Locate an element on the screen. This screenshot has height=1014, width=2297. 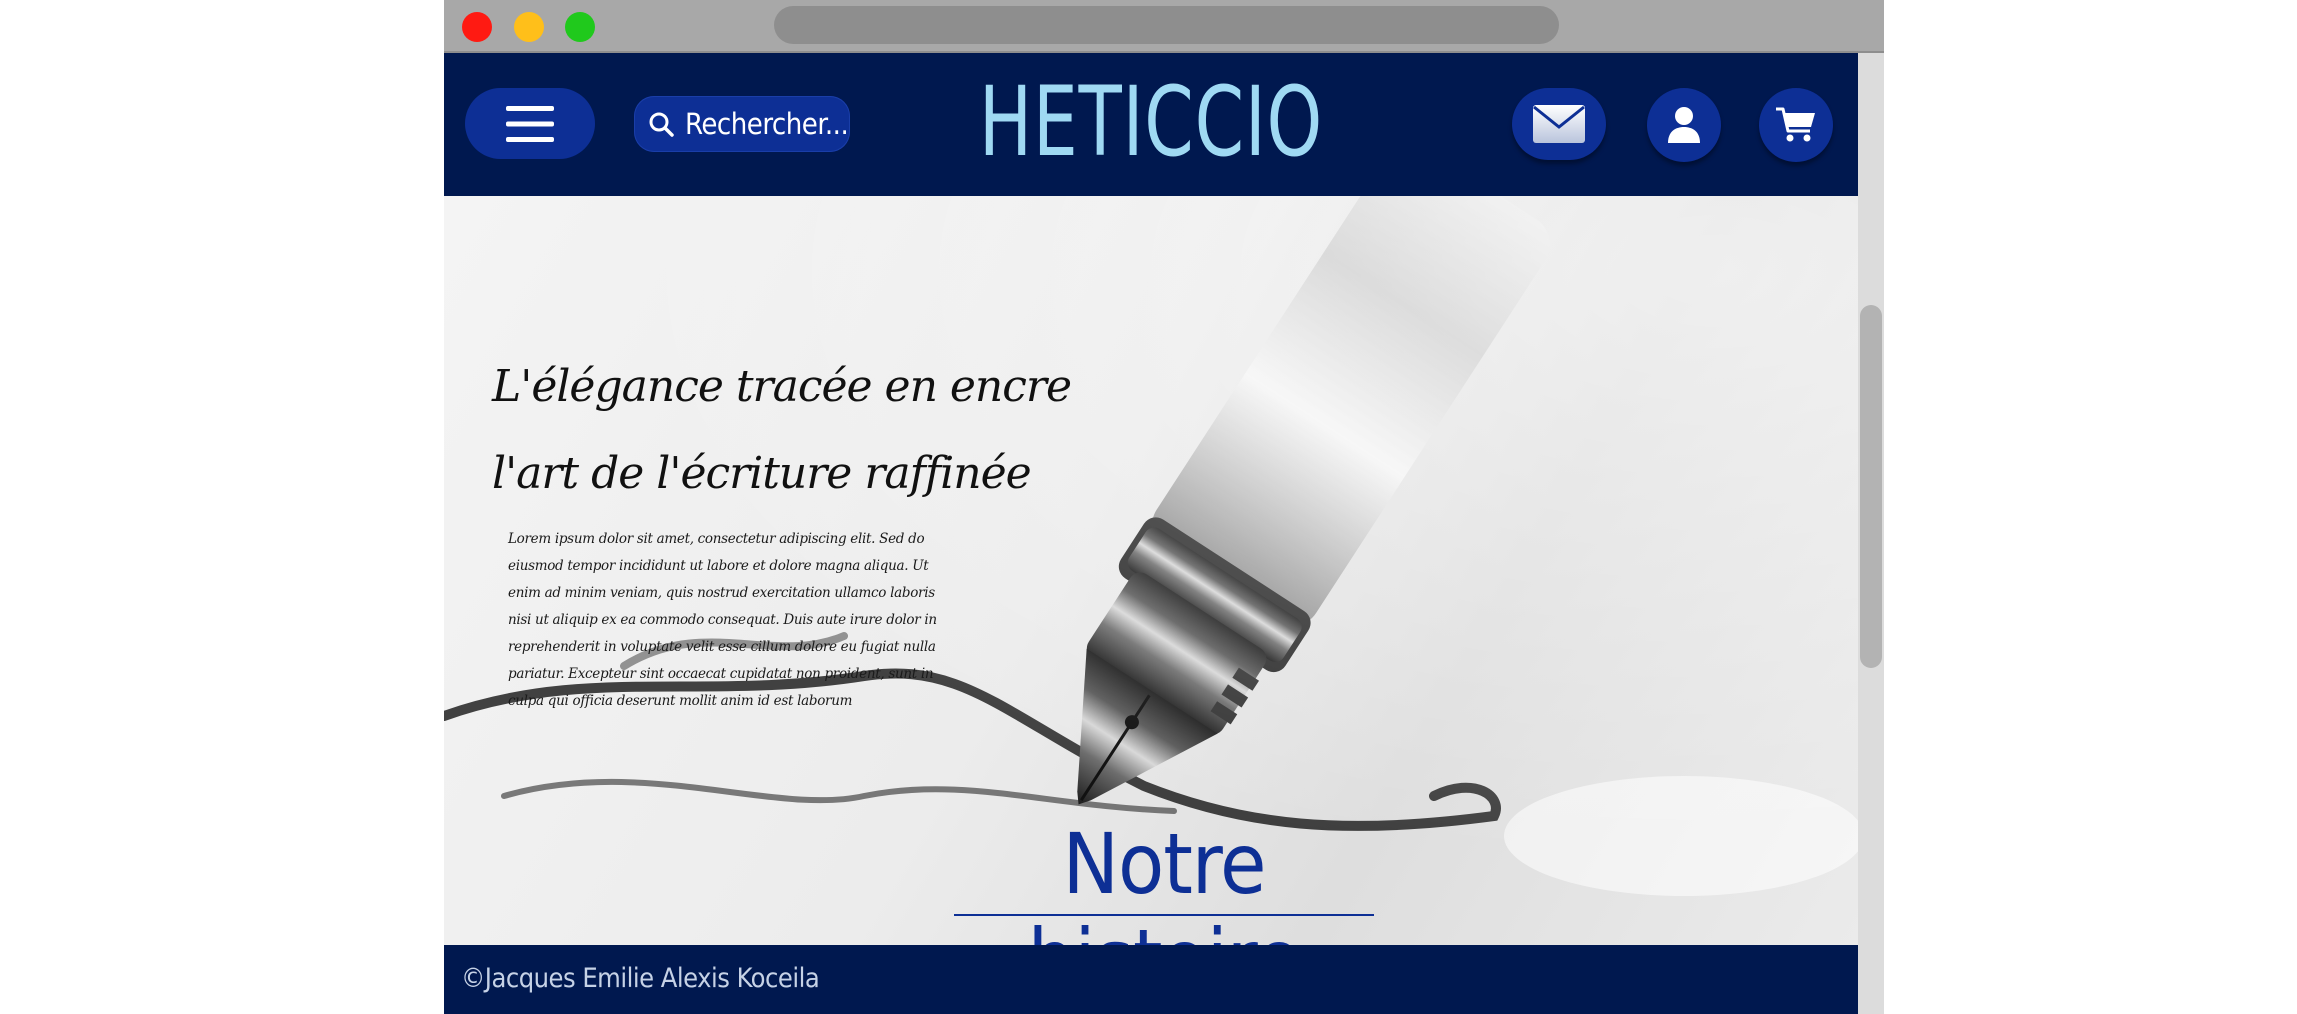
brand-logo: HETICCIO is located at coordinates (1151, 122).